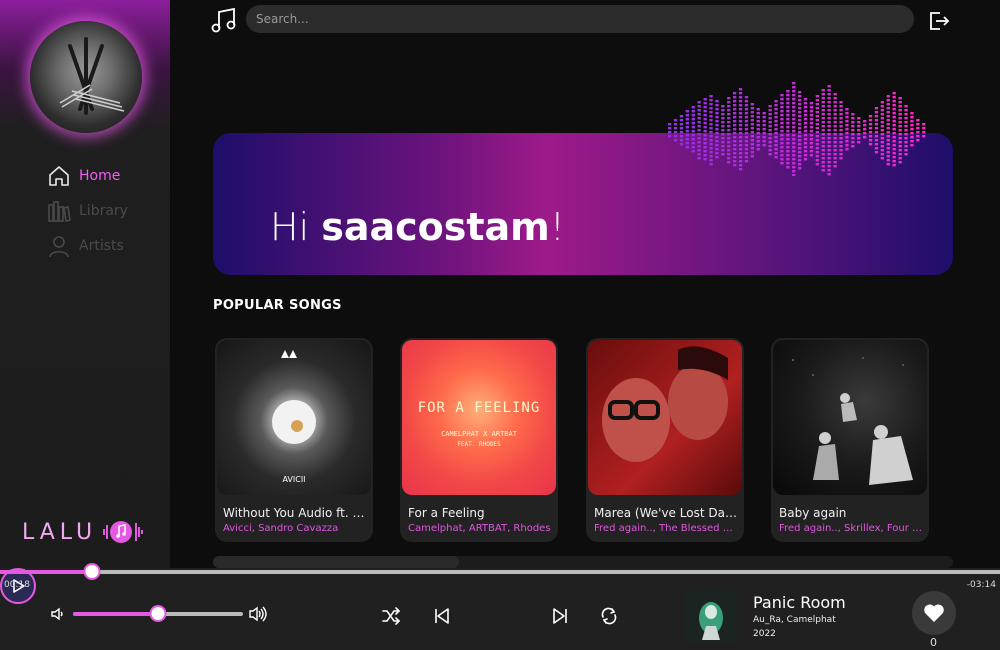  I want to click on album-art-caption: AVICII, so click(293, 479).